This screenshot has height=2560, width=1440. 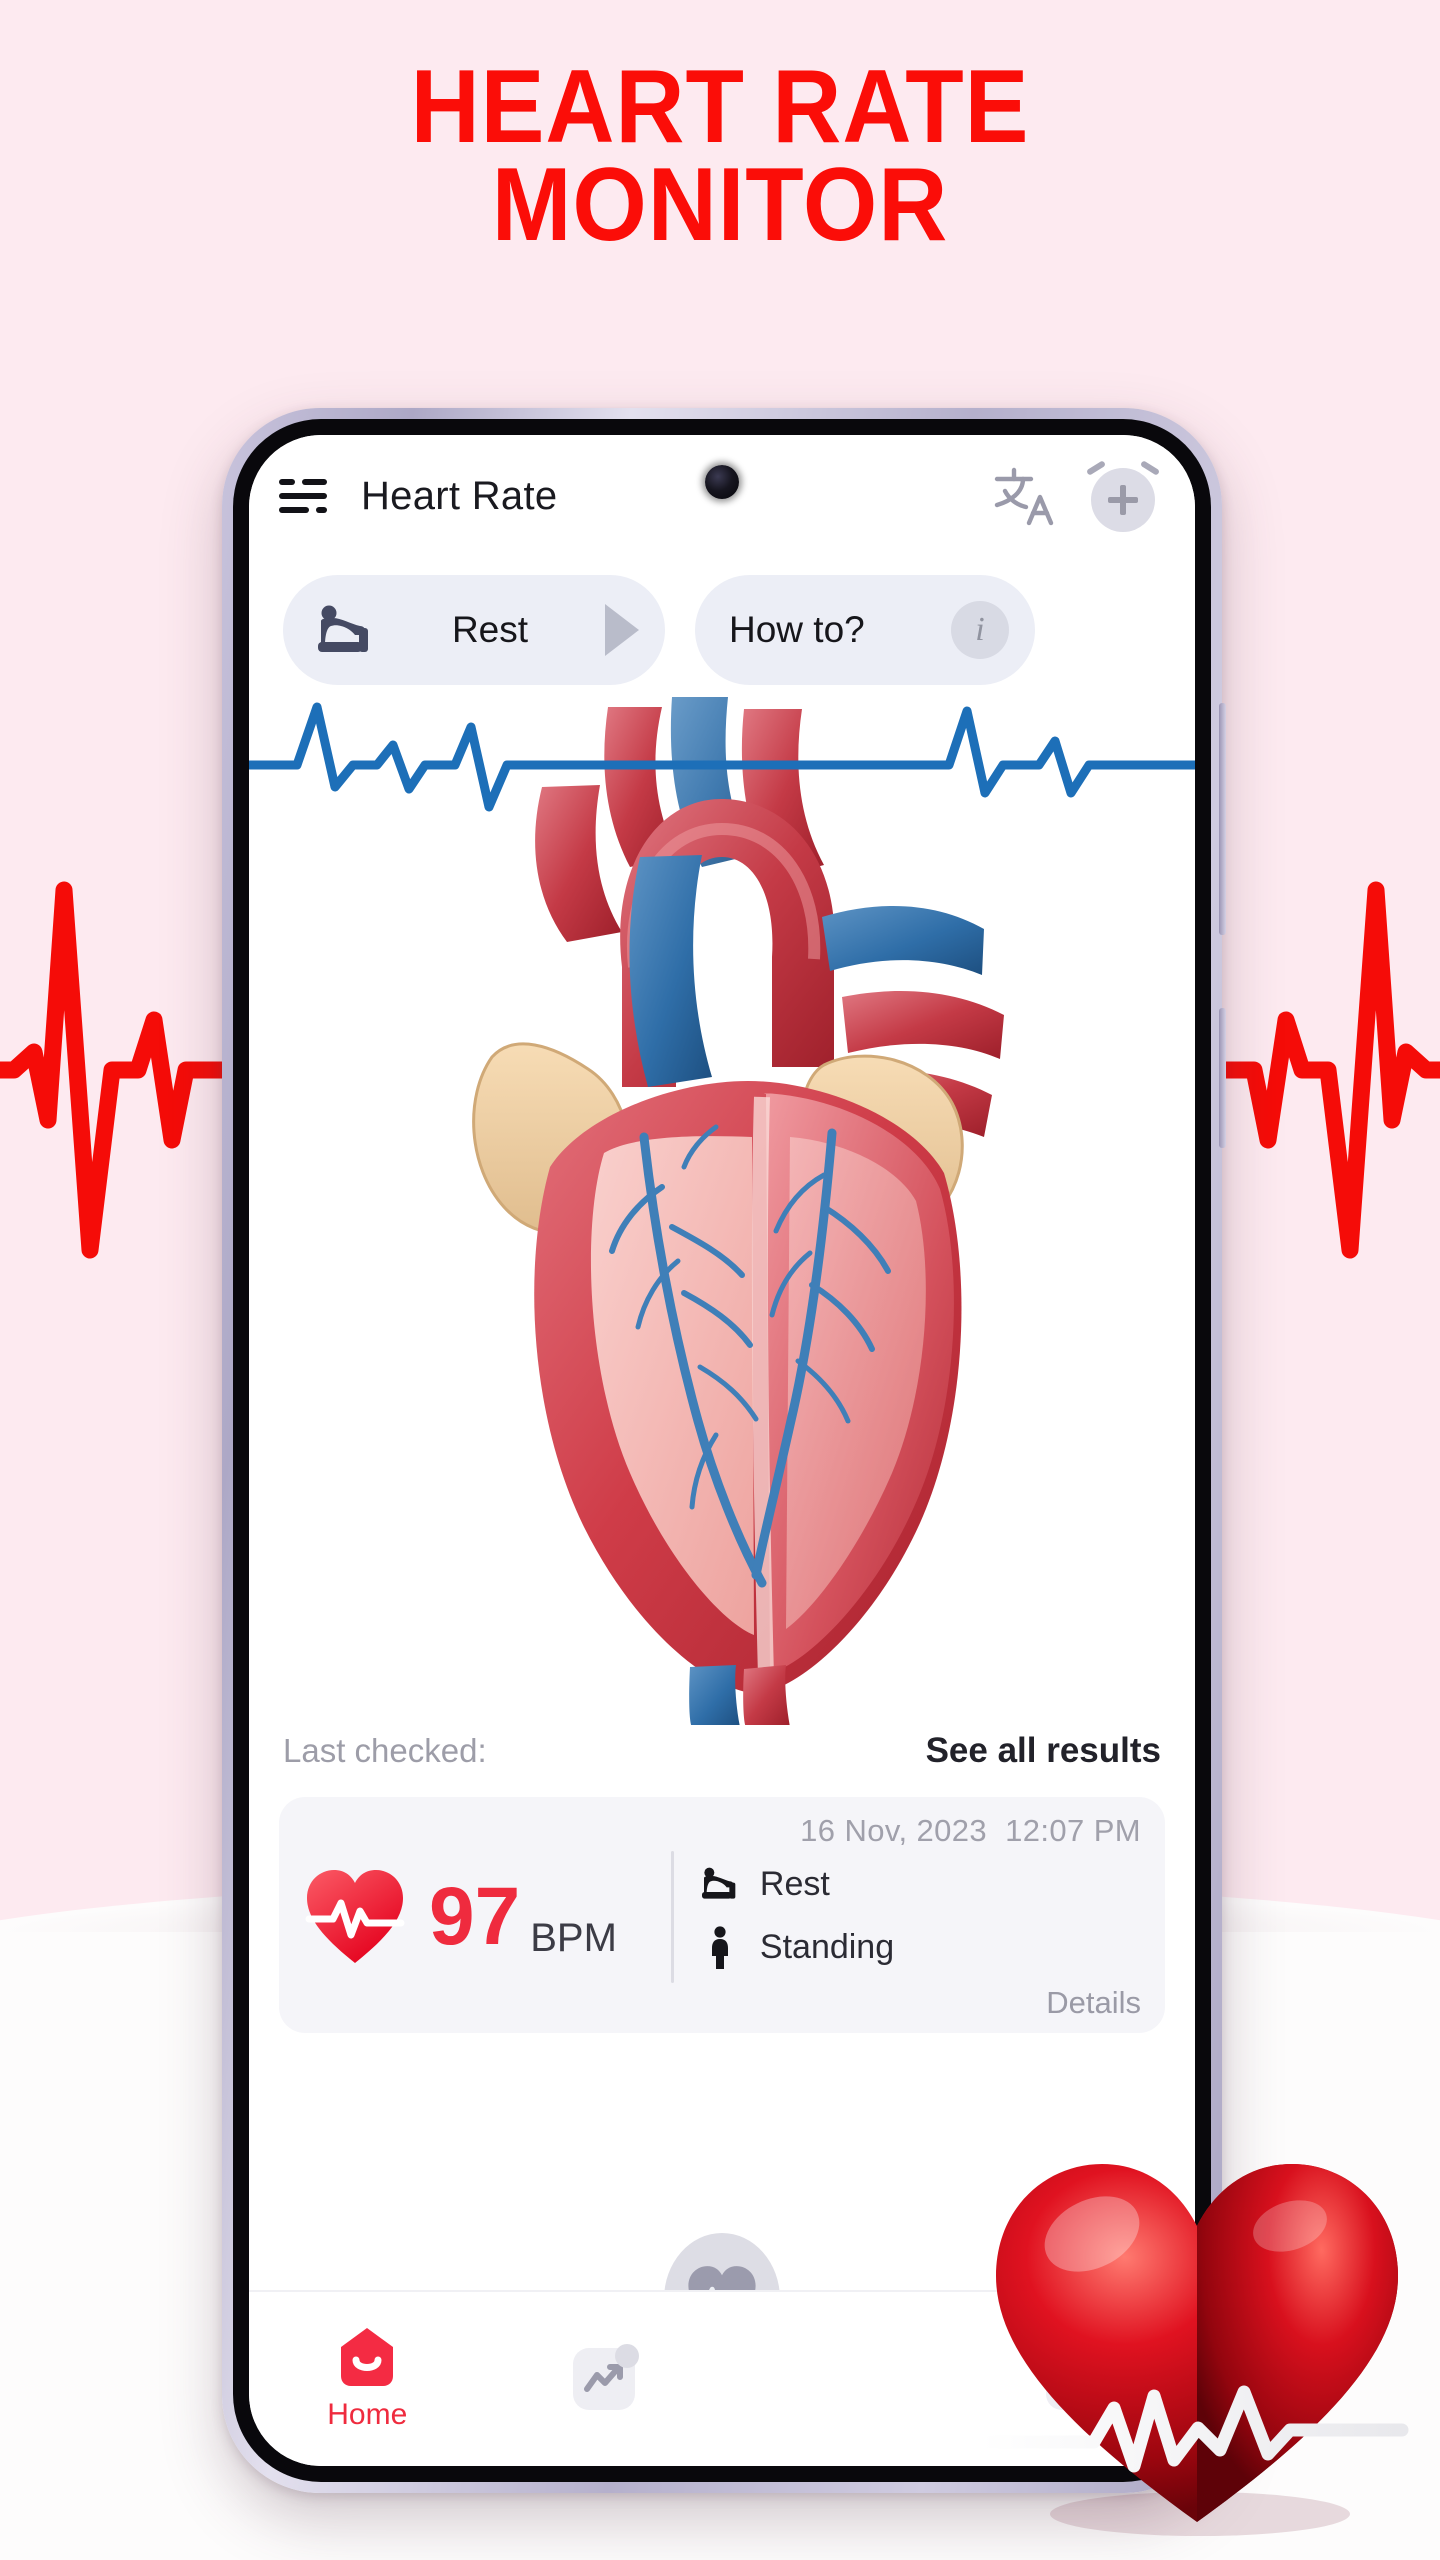 I want to click on nav-badge-dot, so click(x=626, y=2356).